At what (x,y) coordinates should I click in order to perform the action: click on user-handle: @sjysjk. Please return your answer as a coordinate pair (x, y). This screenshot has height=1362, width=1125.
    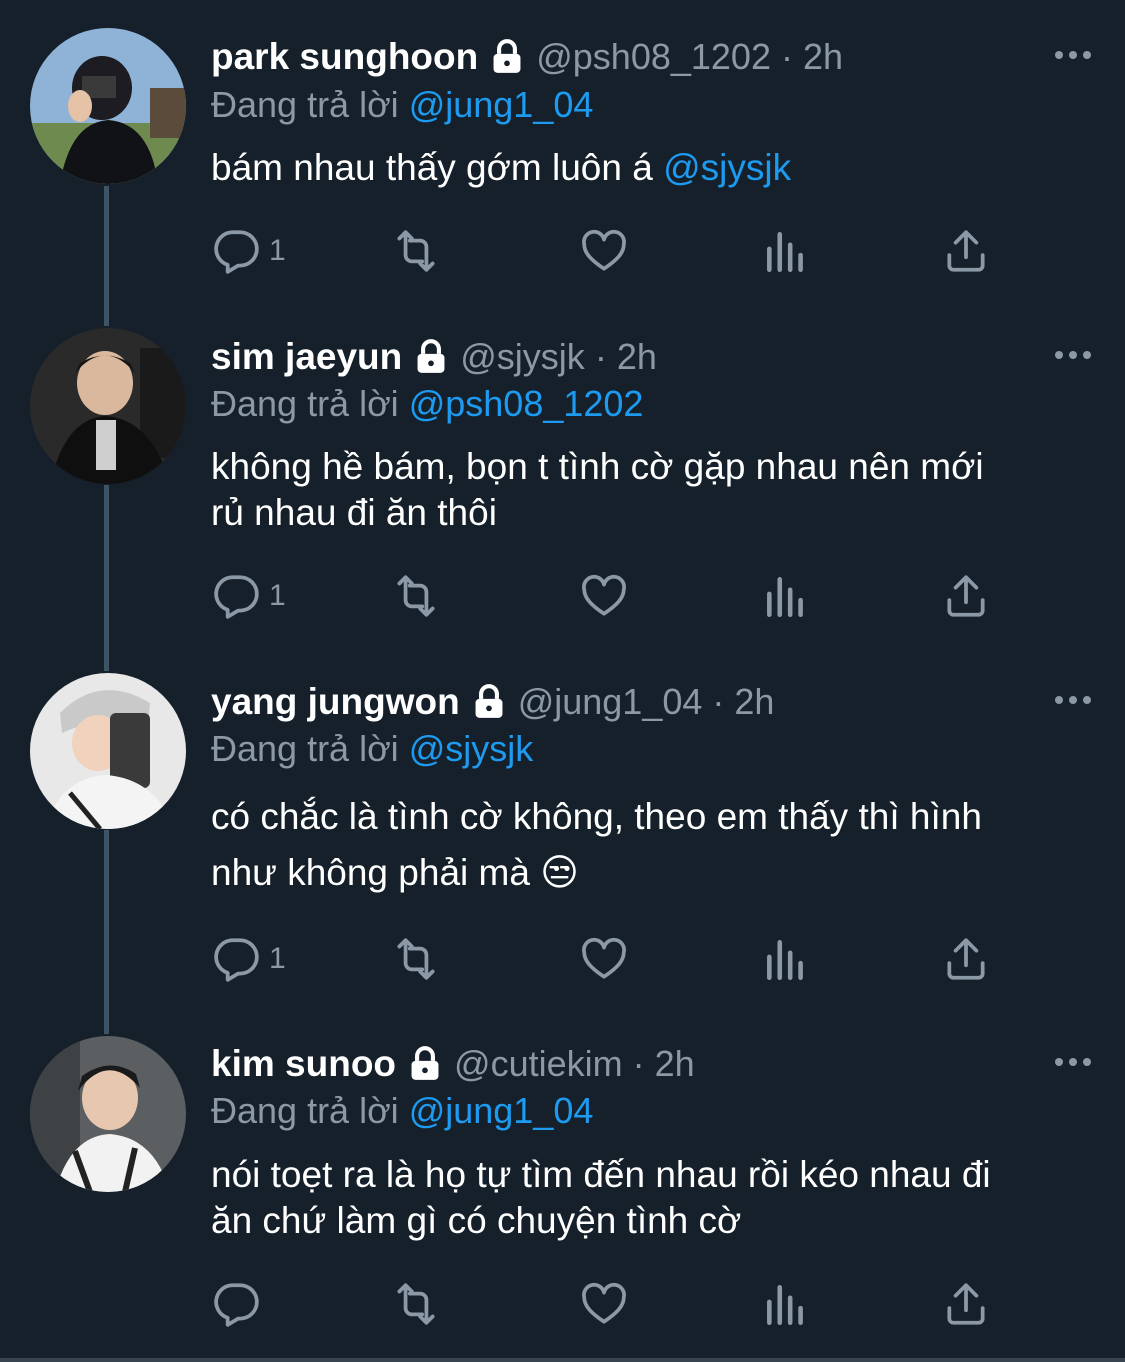
    Looking at the image, I should click on (522, 357).